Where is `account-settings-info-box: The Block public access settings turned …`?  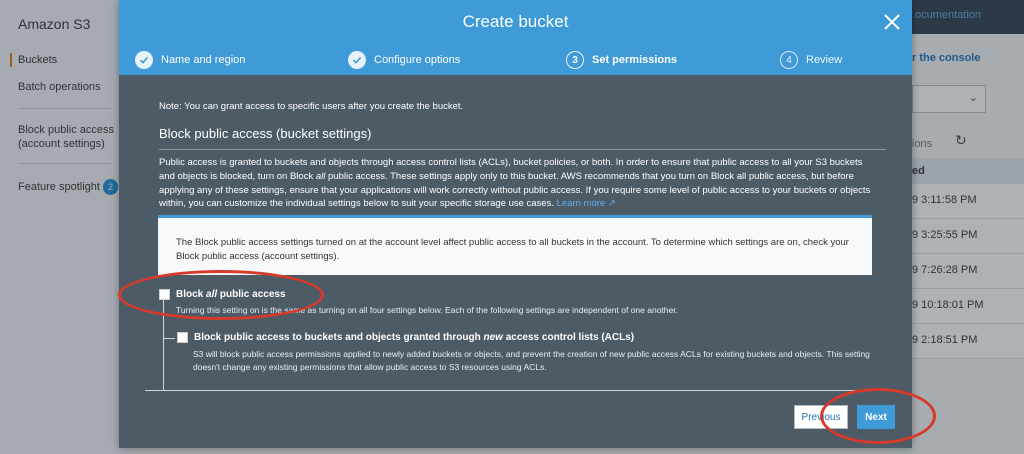 account-settings-info-box: The Block public access settings turned … is located at coordinates (515, 245).